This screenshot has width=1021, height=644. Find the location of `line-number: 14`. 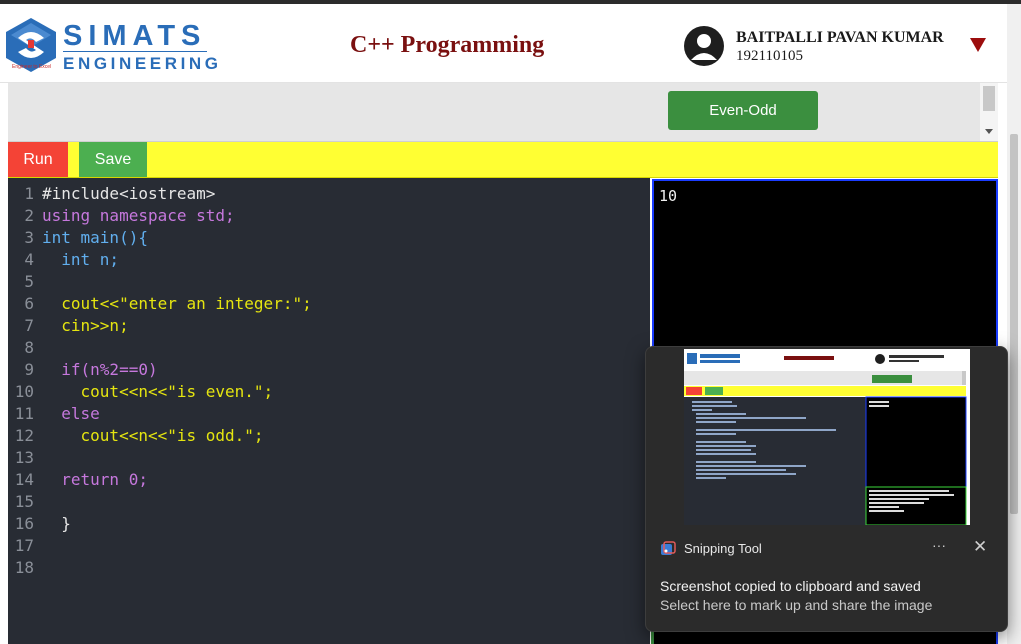

line-number: 14 is located at coordinates (24, 479).